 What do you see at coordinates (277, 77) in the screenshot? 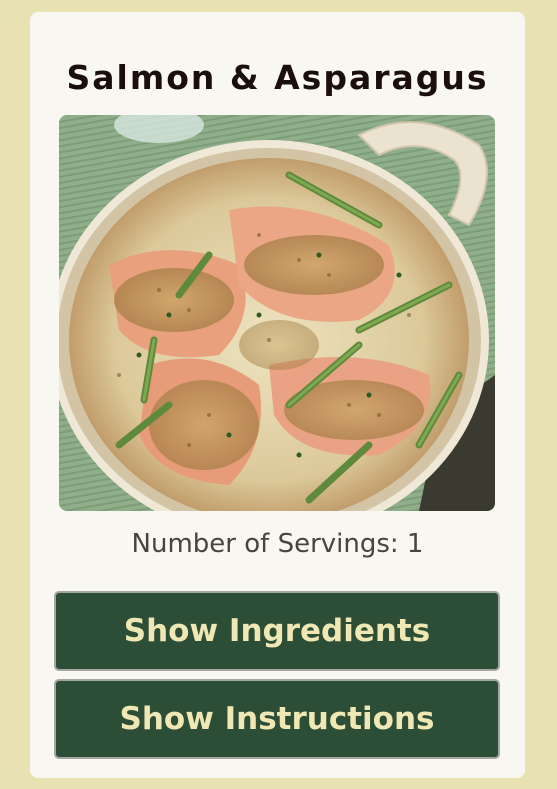
I see `recipe-title: Salmon & Asparagus` at bounding box center [277, 77].